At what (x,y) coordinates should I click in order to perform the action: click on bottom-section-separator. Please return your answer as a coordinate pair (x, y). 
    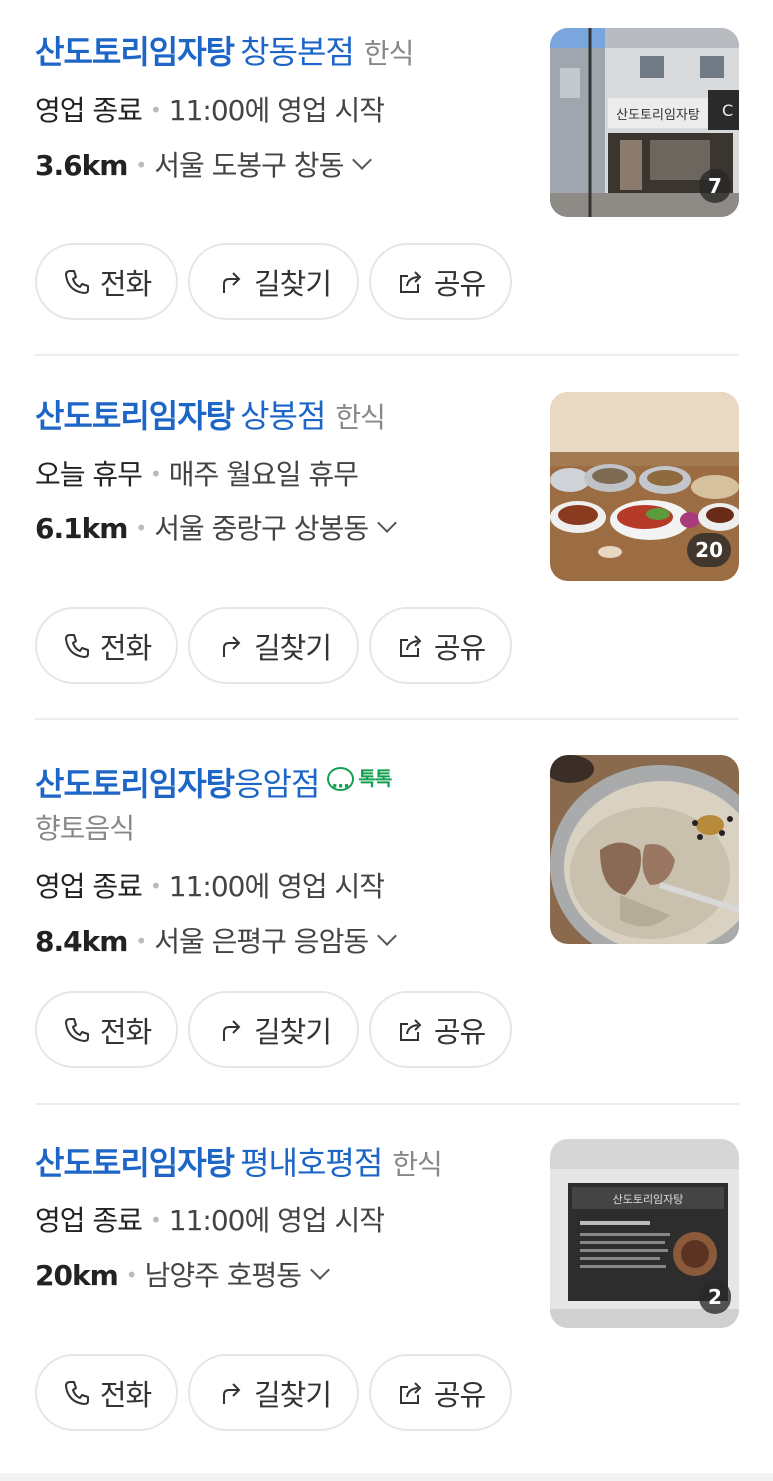
    Looking at the image, I should click on (386, 1477).